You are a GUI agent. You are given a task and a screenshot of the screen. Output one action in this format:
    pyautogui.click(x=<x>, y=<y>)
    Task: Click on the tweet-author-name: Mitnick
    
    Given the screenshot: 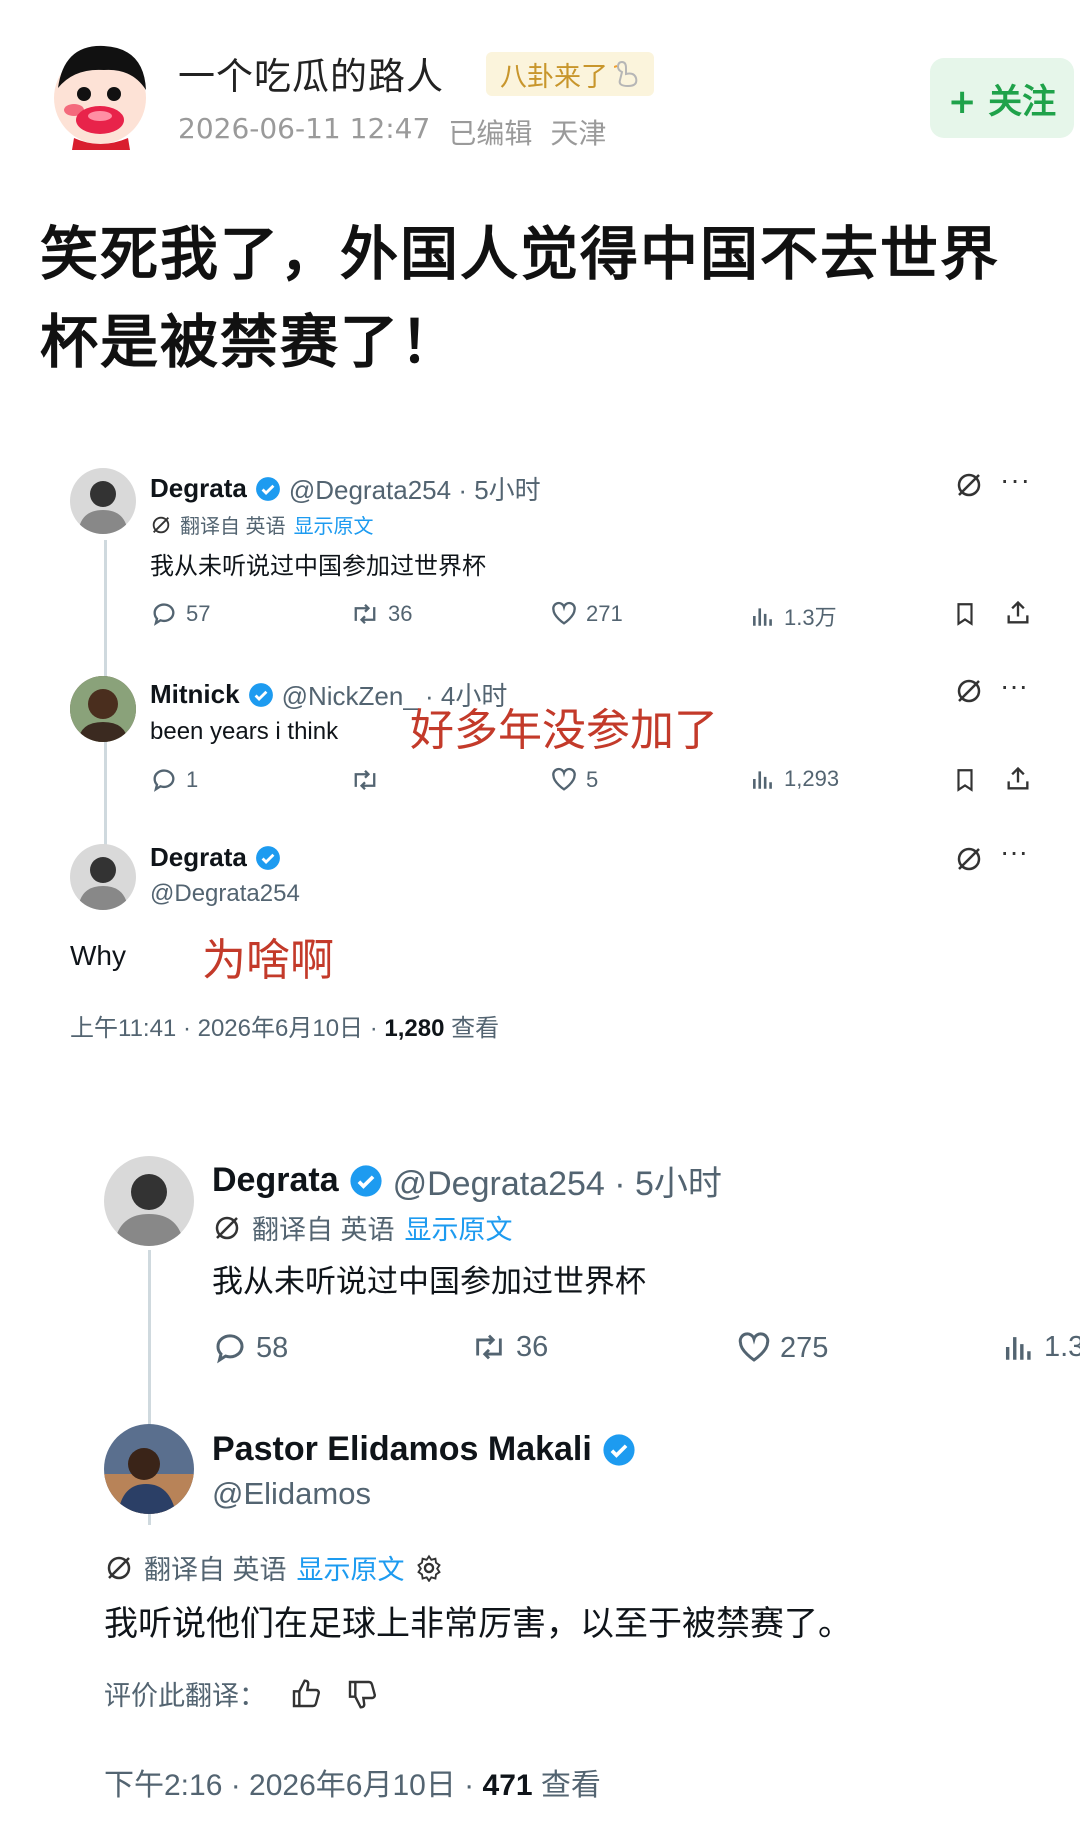 What is the action you would take?
    pyautogui.click(x=195, y=694)
    